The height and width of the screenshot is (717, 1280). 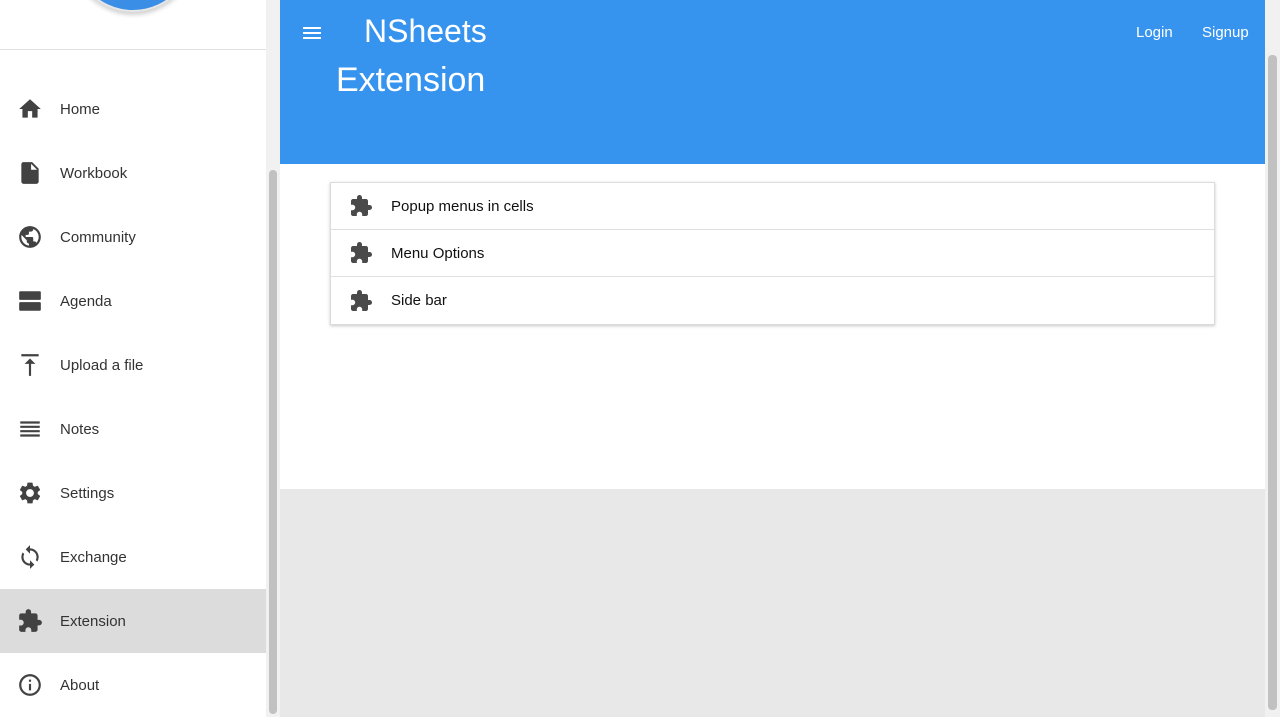 I want to click on sync-icon, so click(x=30, y=557).